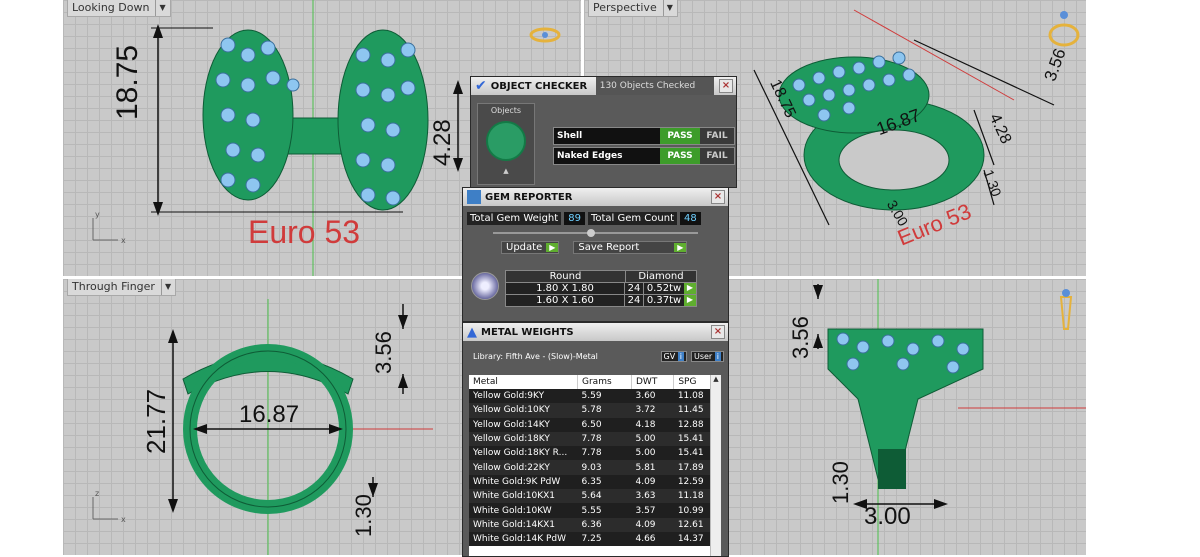 This screenshot has height=557, width=1200. Describe the element at coordinates (604, 382) in the screenshot. I see `col-grams: Grams` at that location.